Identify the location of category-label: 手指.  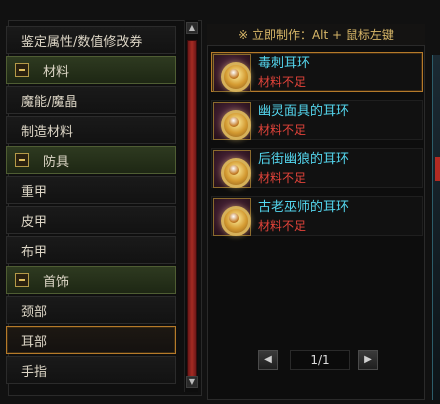
(34, 372).